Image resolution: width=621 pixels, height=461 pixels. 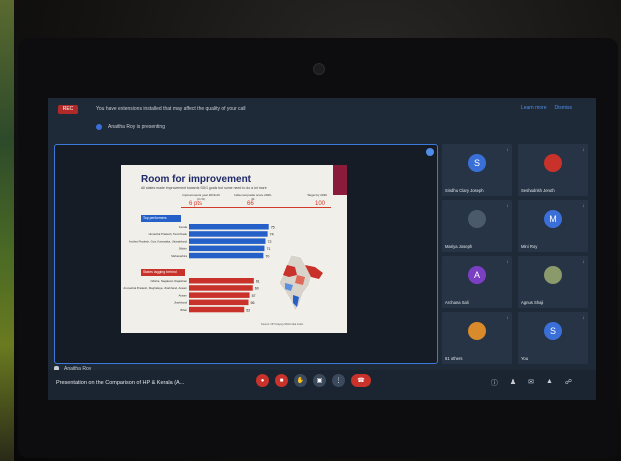 I want to click on participant-name: Mariya Joseph, so click(x=459, y=246).